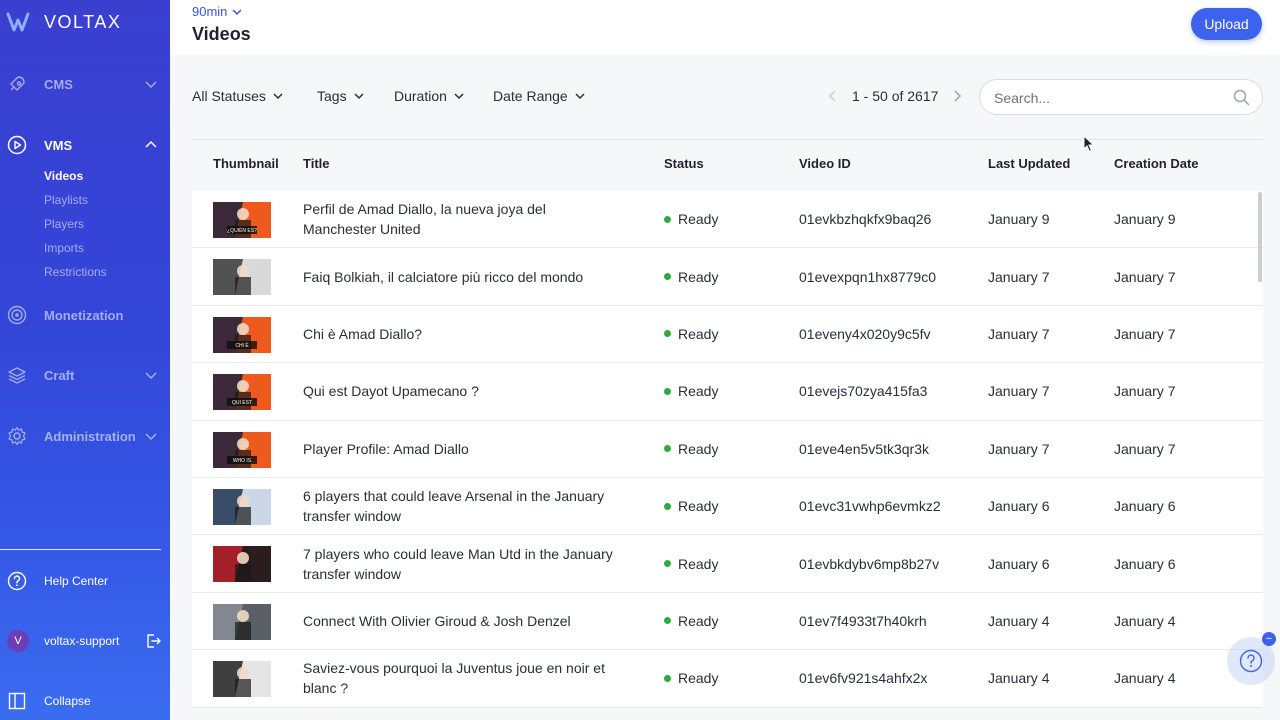 This screenshot has width=1280, height=720. I want to click on subnav-item-videos: Videos, so click(75, 178).